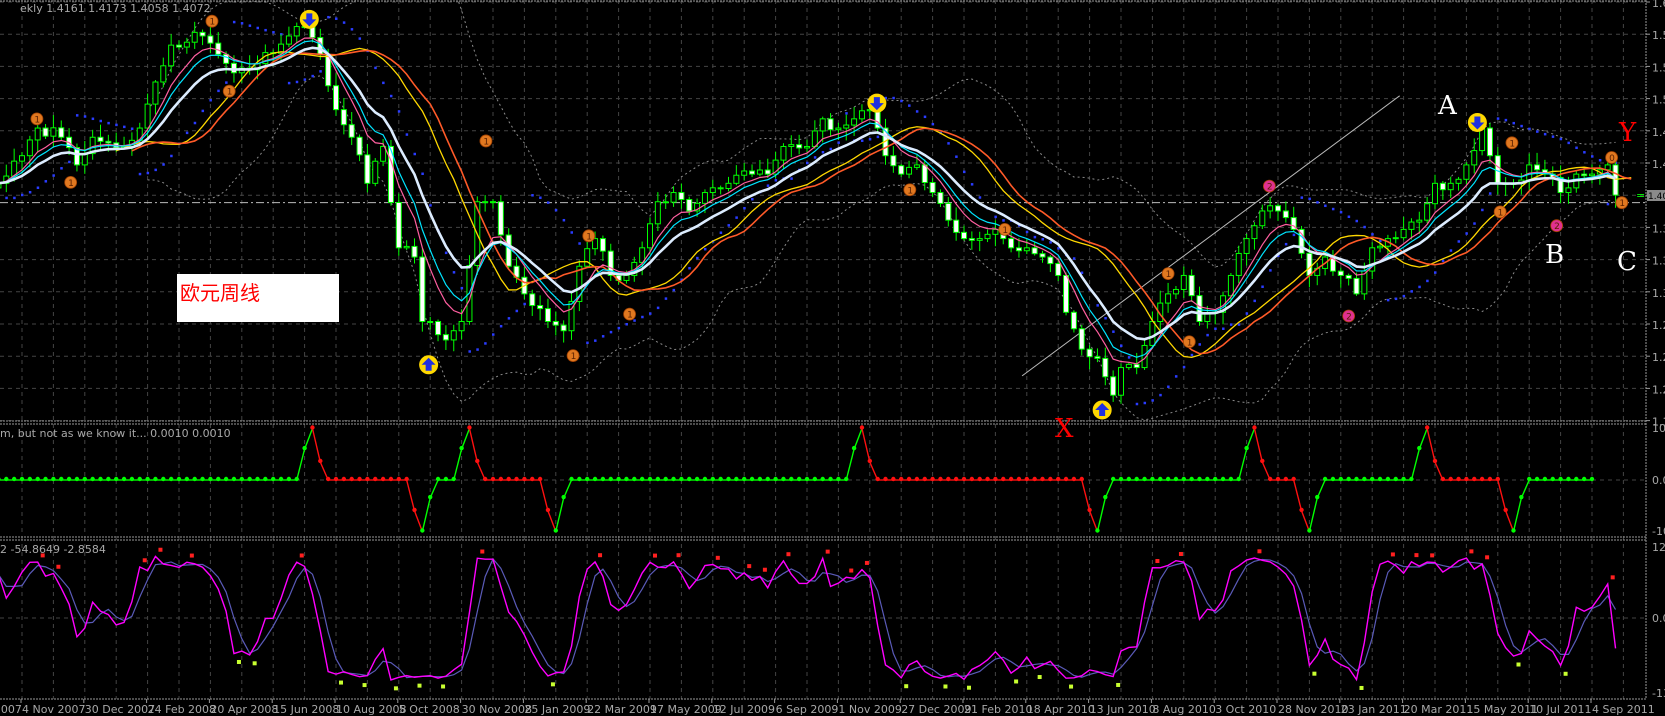 Image resolution: width=1665 pixels, height=716 pixels. I want to click on date-tick-label: 15 May 2011, so click(1502, 709).